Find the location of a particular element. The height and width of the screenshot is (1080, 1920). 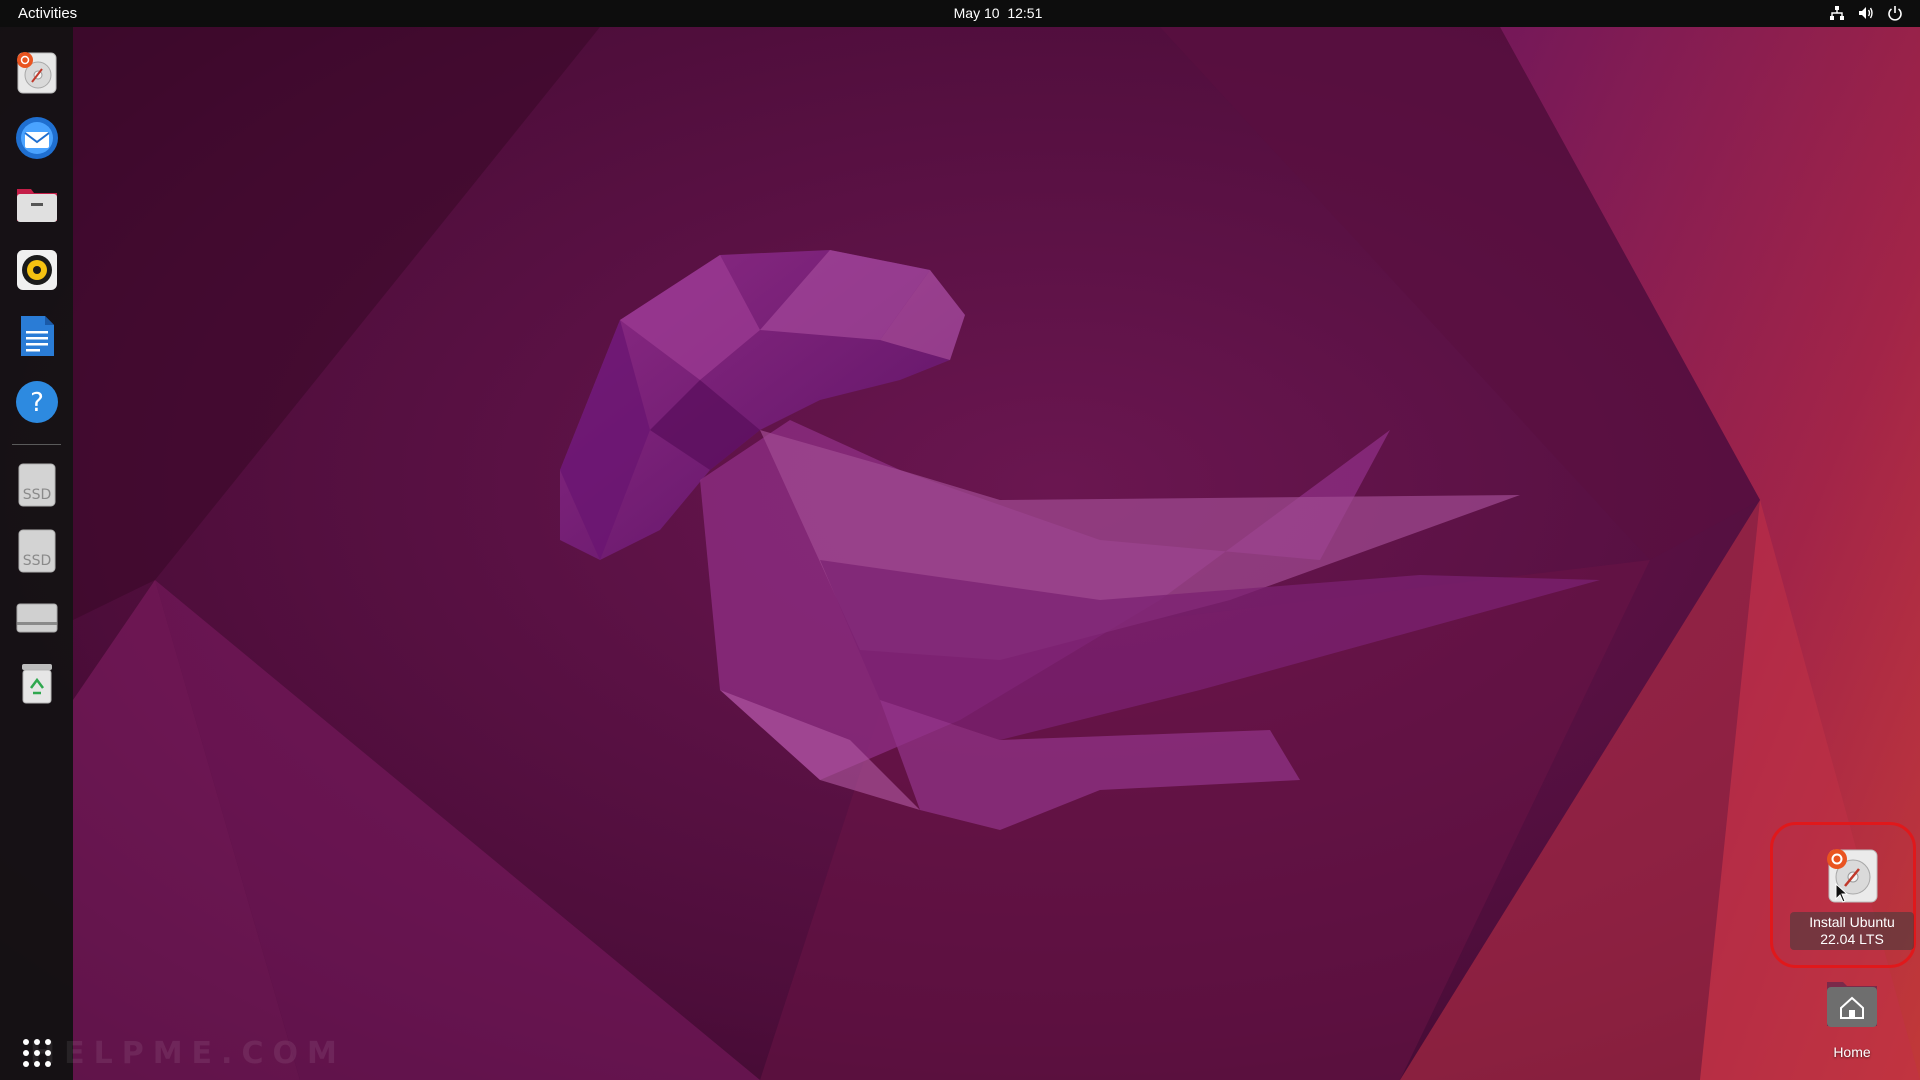

dock-item-install-ubuntu is located at coordinates (37, 72).